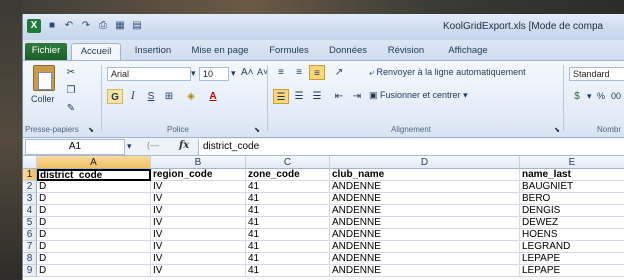 Image resolution: width=624 pixels, height=280 pixels. What do you see at coordinates (151, 96) in the screenshot?
I see `underline-button: S` at bounding box center [151, 96].